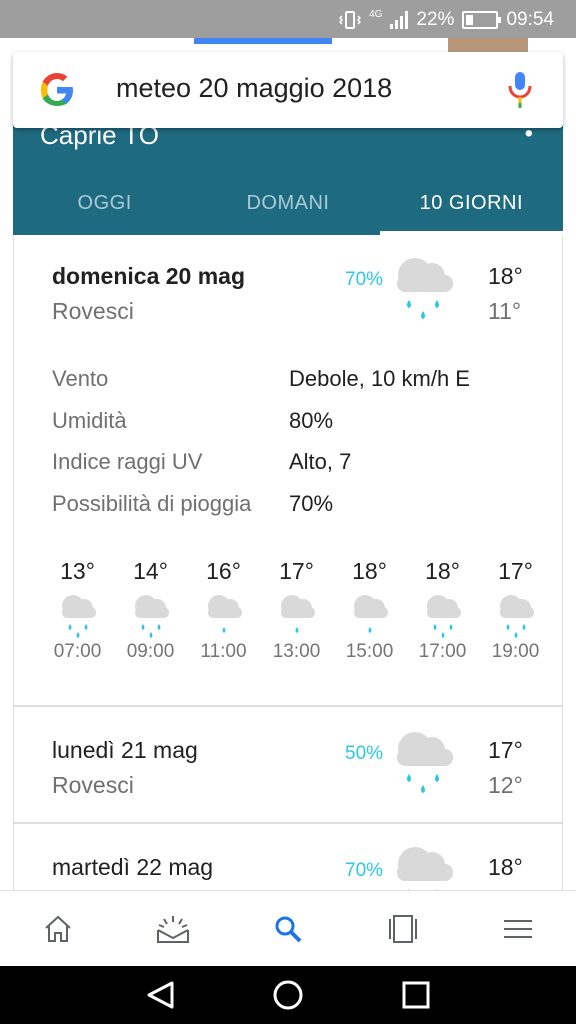 This screenshot has width=576, height=1024. I want to click on detail-label-rain-chance: Possibilità di pioggia, so click(152, 503).